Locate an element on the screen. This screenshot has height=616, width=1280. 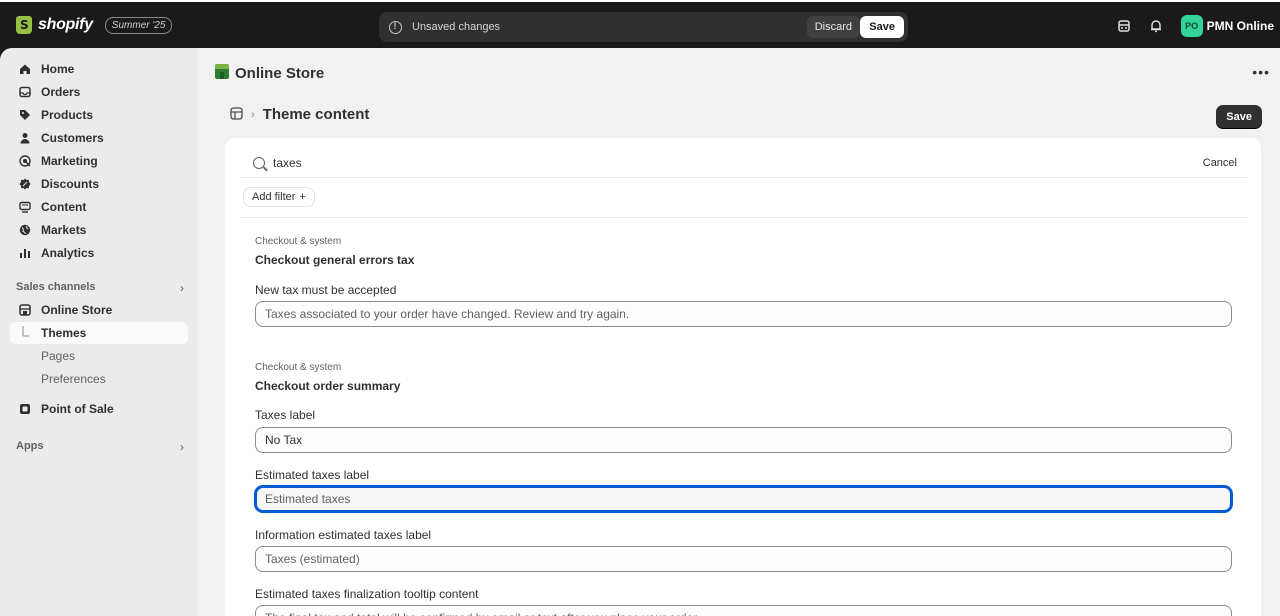
unsaved-changes-bar: Unsaved changes Discard Save is located at coordinates (643, 27).